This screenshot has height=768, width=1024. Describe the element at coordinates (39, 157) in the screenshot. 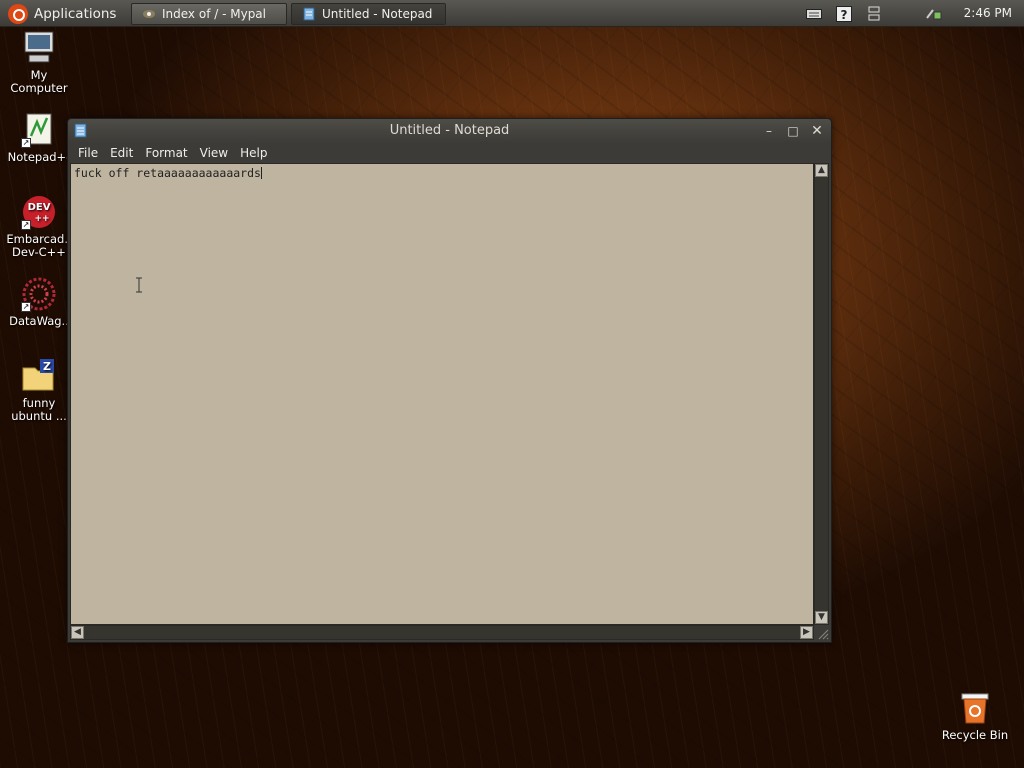

I see `desktop-icon-label: Notepad+-` at that location.